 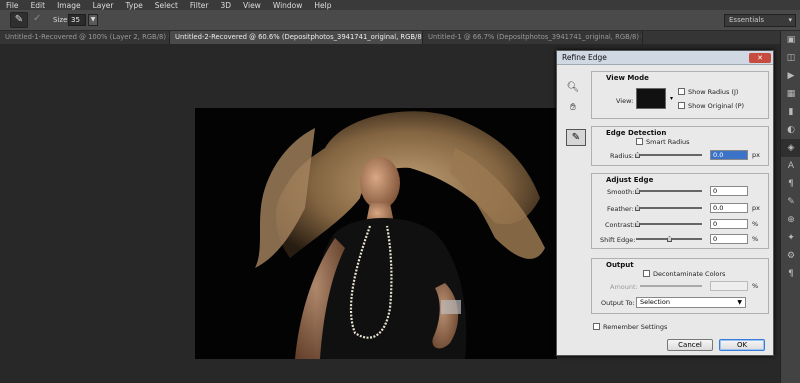 What do you see at coordinates (576, 137) in the screenshot?
I see `refine-radius-brush-icon: ✎` at bounding box center [576, 137].